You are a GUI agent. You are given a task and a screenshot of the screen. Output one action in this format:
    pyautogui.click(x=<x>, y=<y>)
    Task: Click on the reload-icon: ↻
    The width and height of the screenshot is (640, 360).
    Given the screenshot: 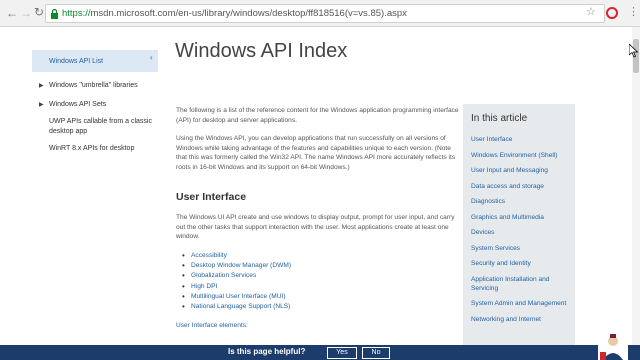 What is the action you would take?
    pyautogui.click(x=39, y=12)
    